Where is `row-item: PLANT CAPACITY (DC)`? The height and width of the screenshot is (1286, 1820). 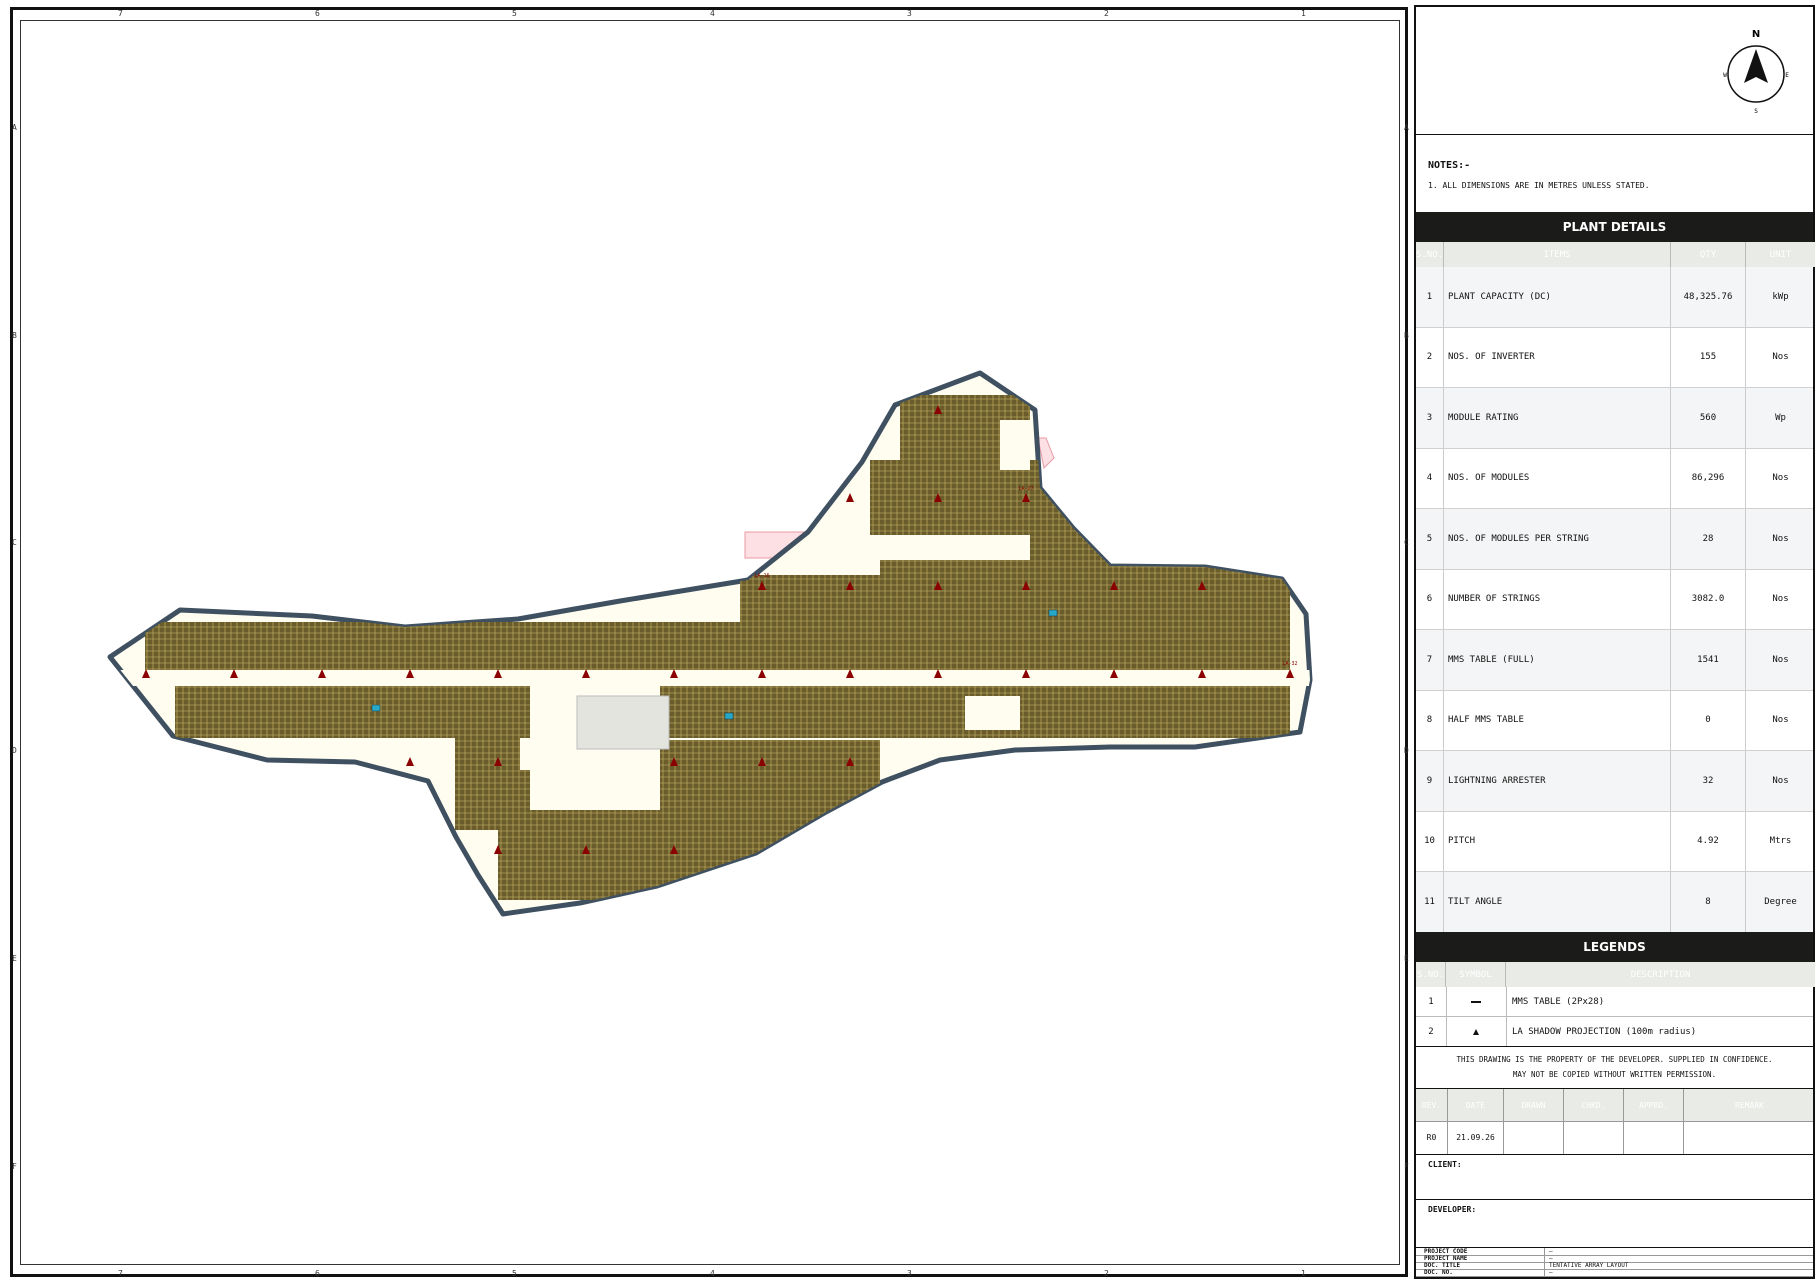
row-item: PLANT CAPACITY (DC) is located at coordinates (1557, 297).